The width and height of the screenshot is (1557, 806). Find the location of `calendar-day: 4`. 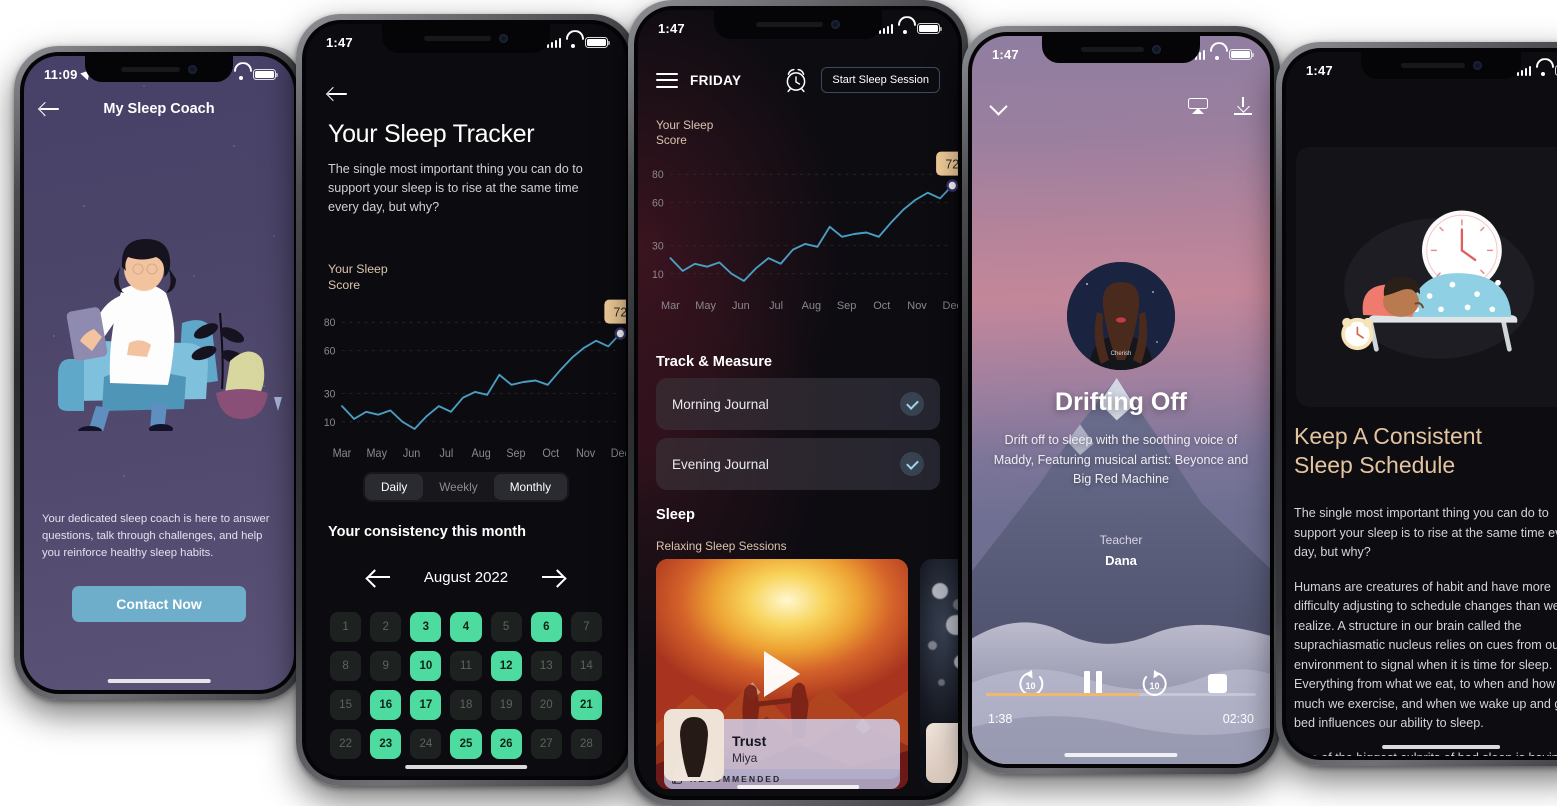

calendar-day: 4 is located at coordinates (466, 627).